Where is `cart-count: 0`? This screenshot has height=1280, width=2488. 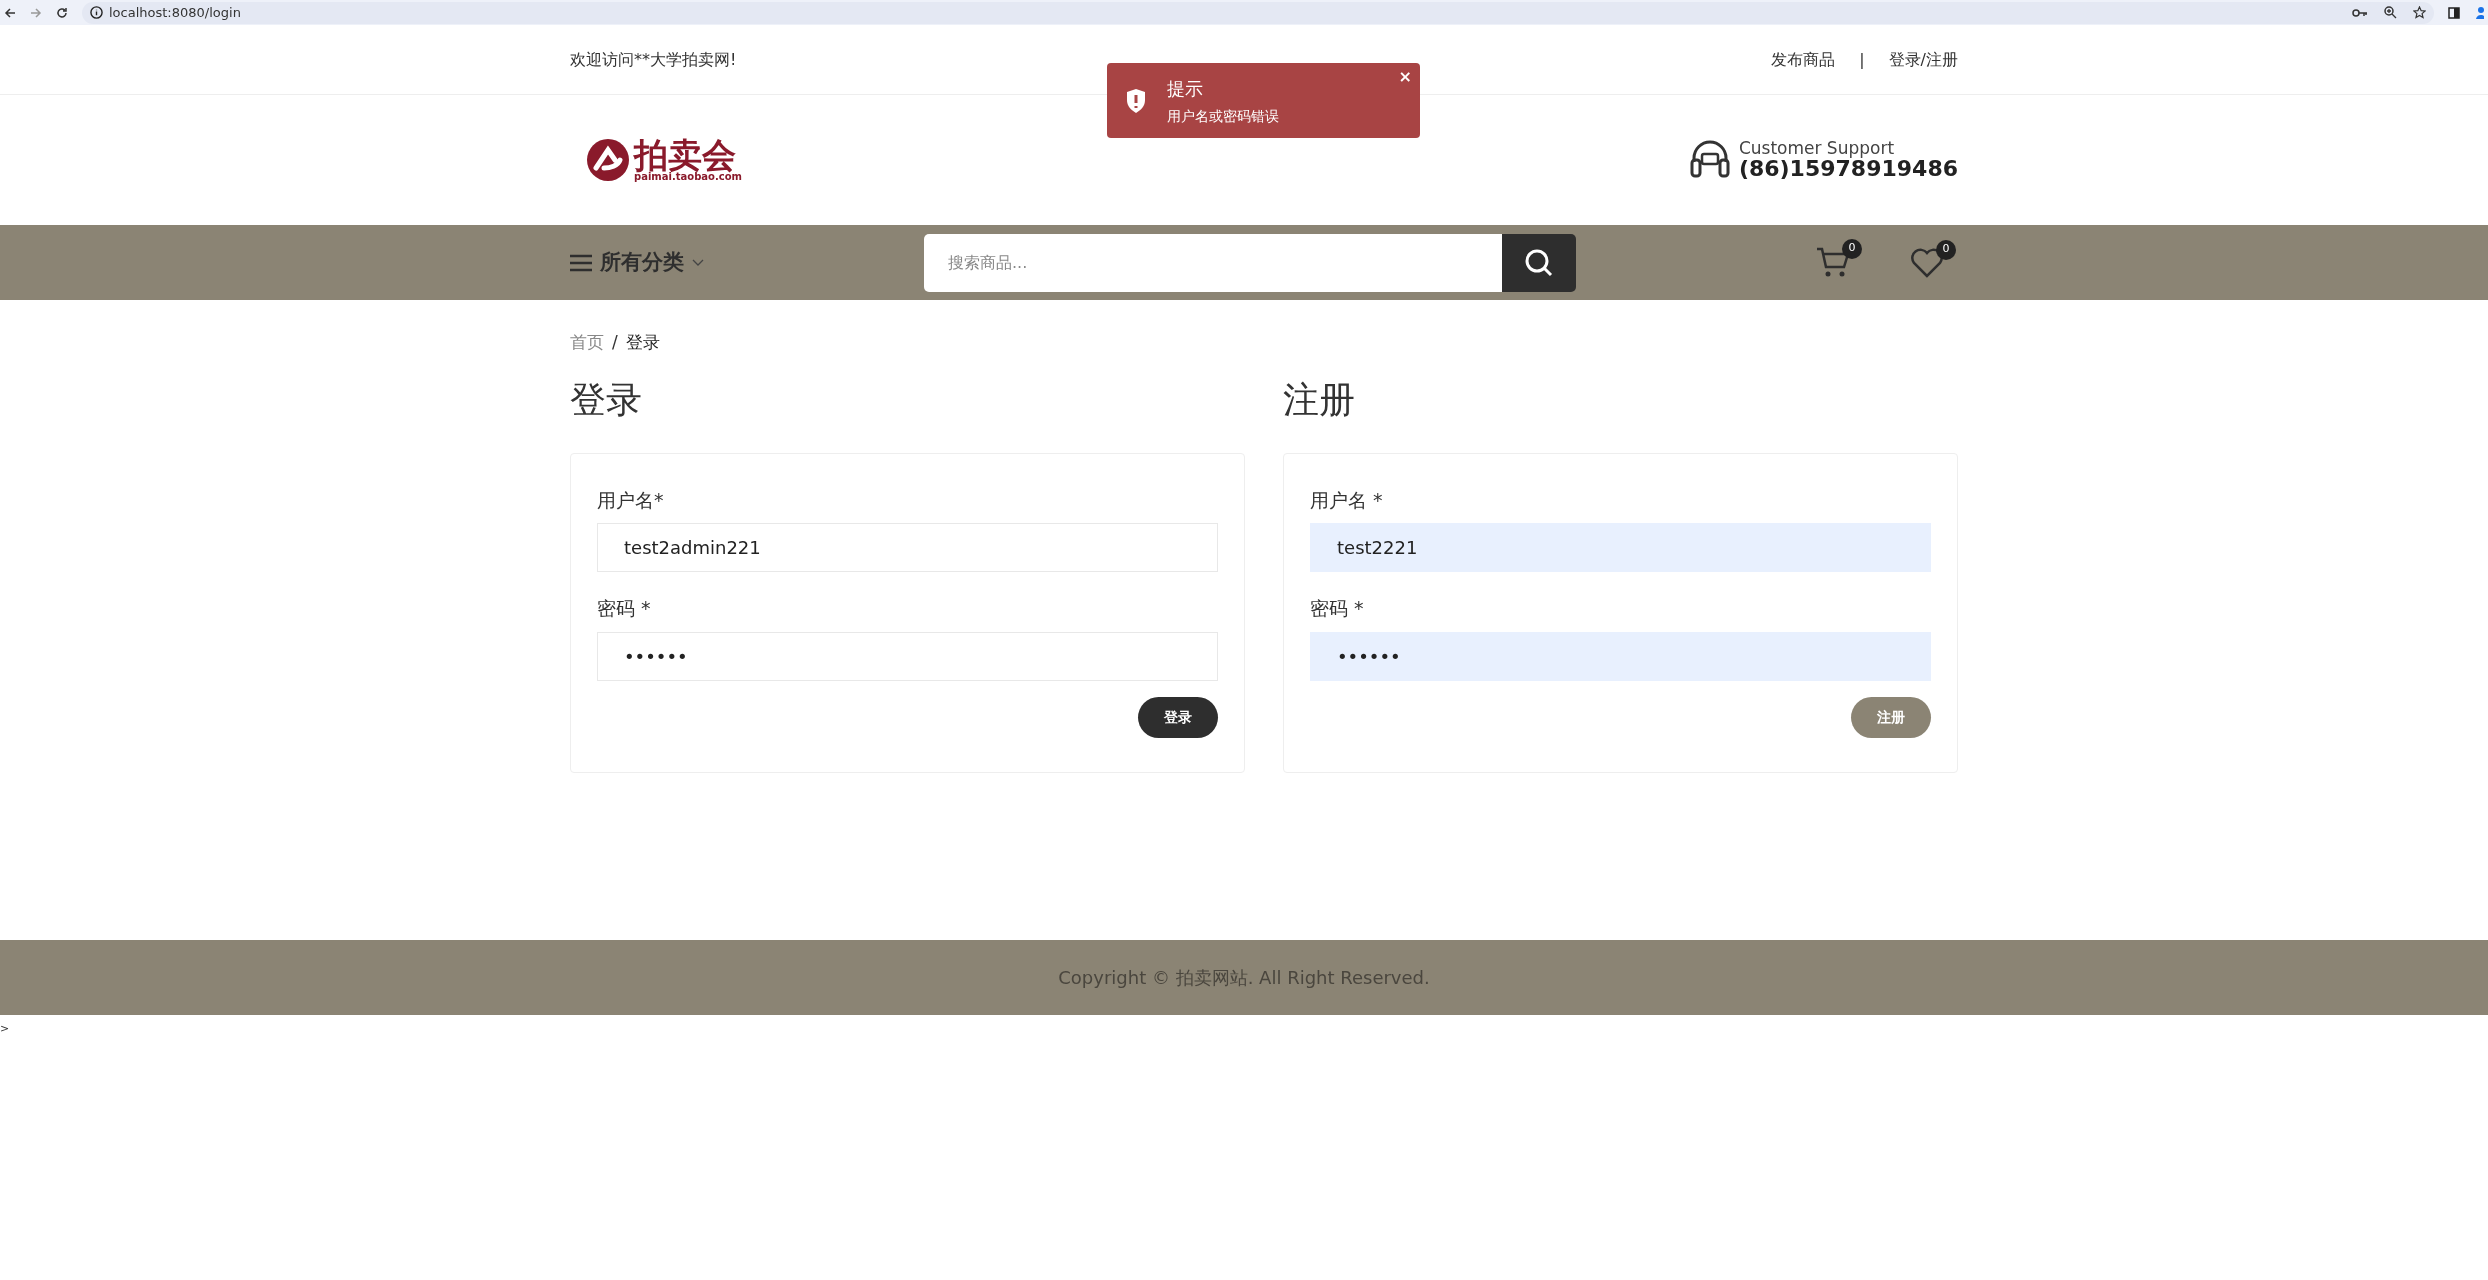
cart-count: 0 is located at coordinates (1852, 248).